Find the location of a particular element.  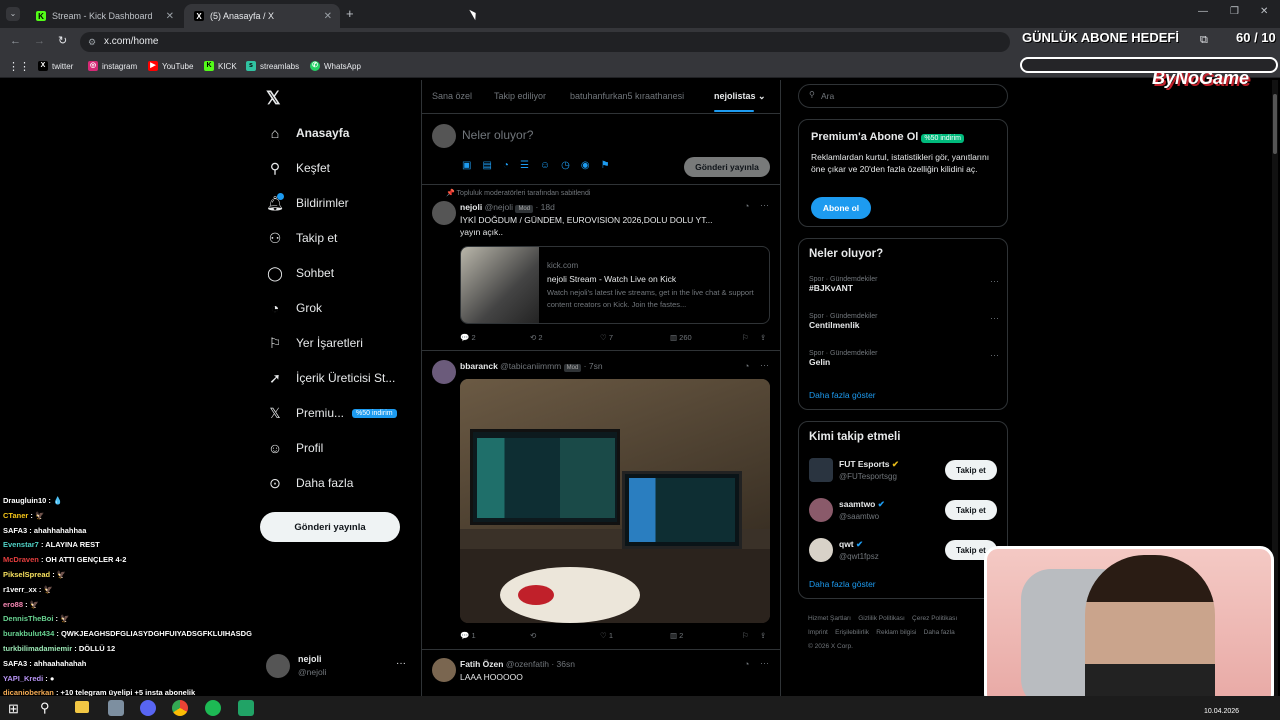

chrome-icon is located at coordinates (180, 708).